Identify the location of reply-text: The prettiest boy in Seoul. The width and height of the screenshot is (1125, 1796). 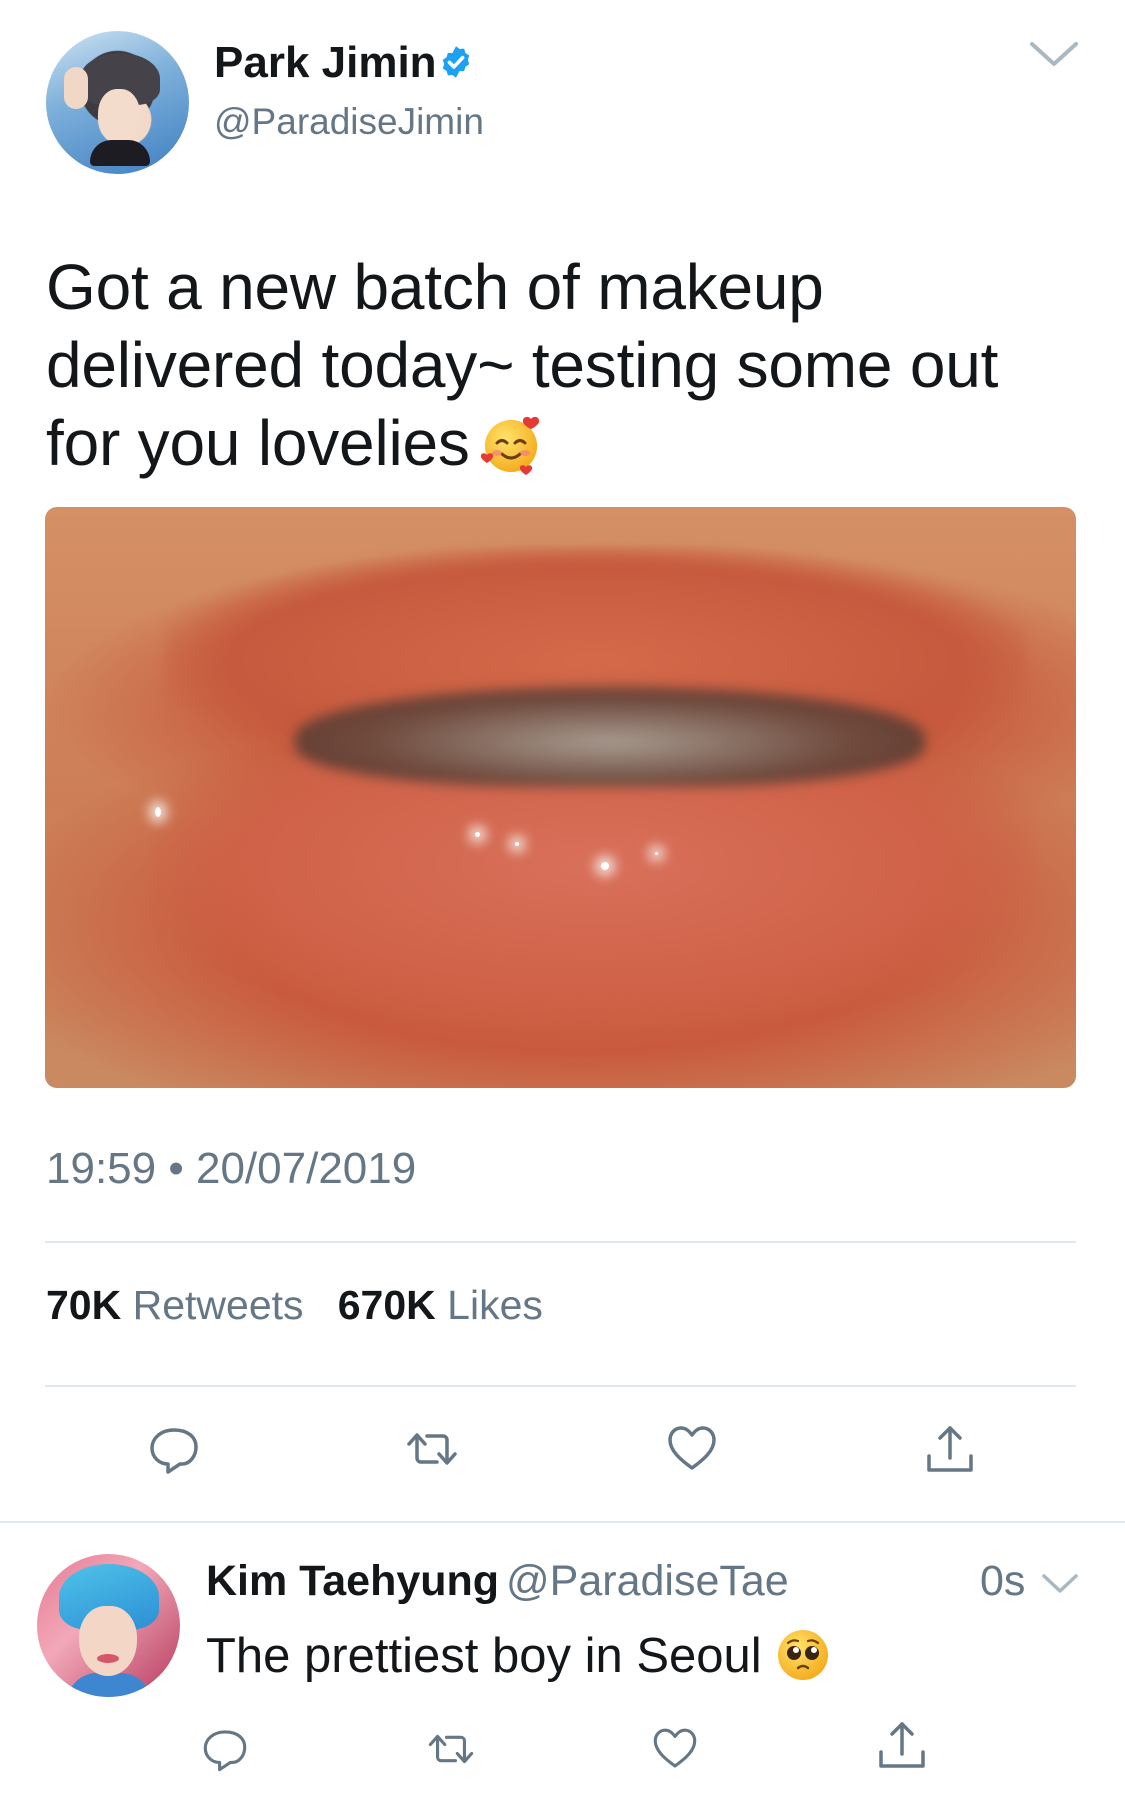
(518, 1656).